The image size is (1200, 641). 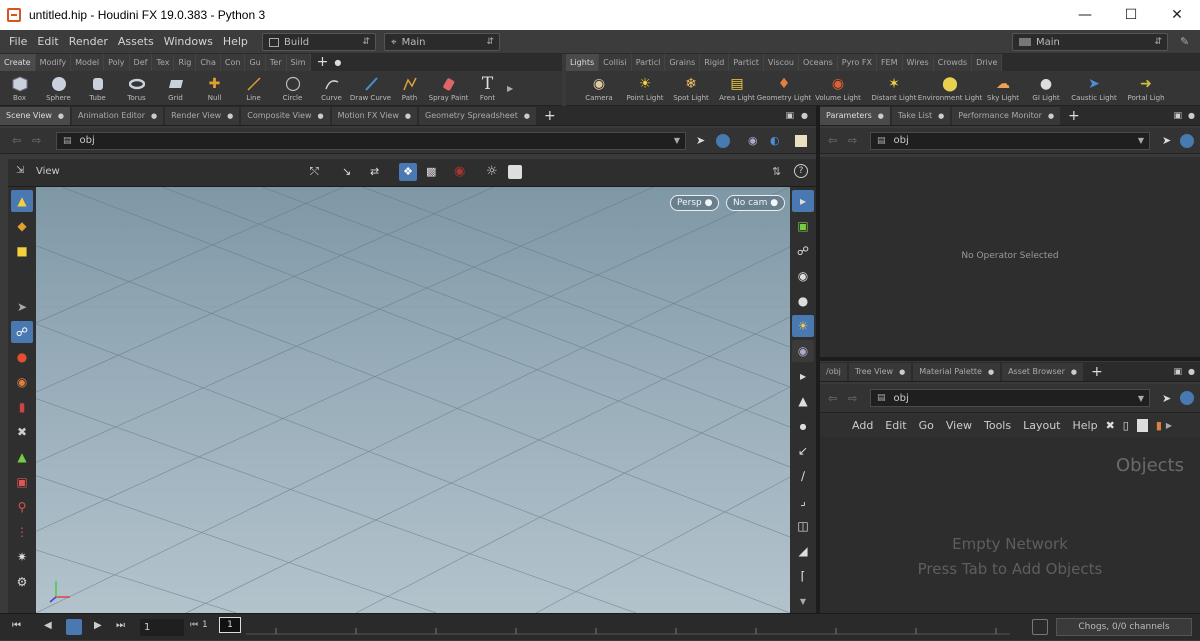 I want to click on tool-curve: Curve, so click(x=331, y=88).